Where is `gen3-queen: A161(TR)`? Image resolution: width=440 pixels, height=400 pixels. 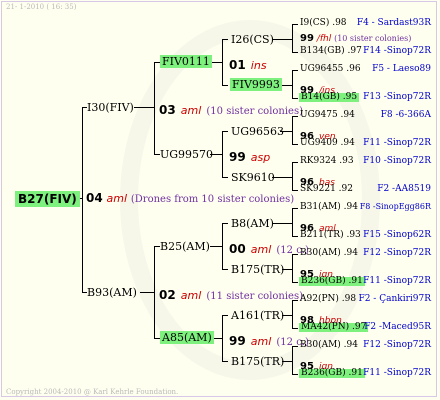
gen3-queen: A161(TR) is located at coordinates (257, 315).